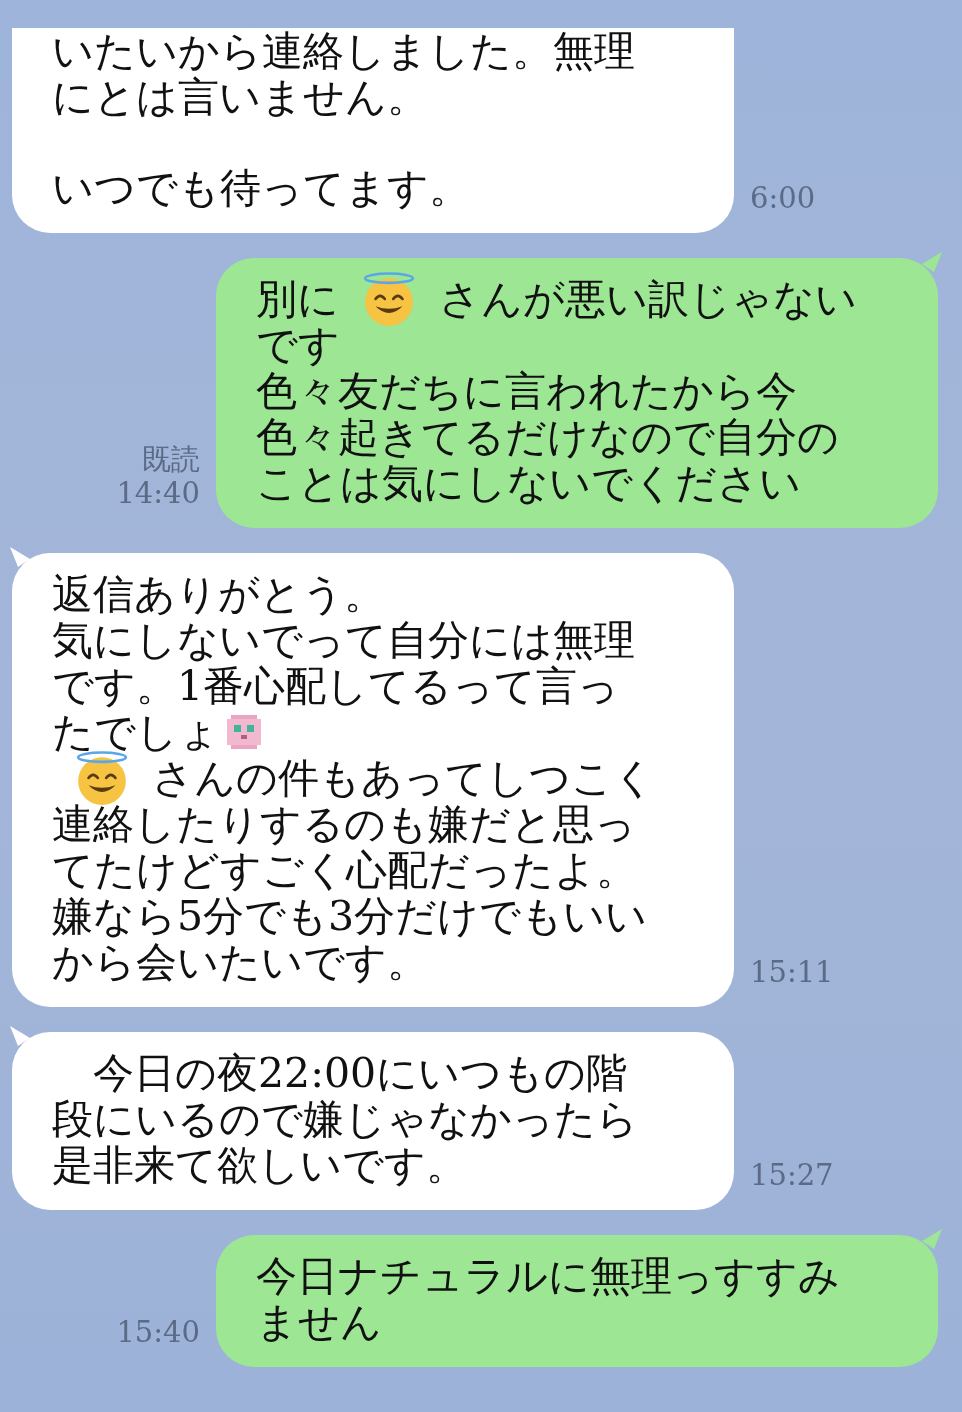 This screenshot has height=1412, width=962. I want to click on message-text: です, so click(298, 345).